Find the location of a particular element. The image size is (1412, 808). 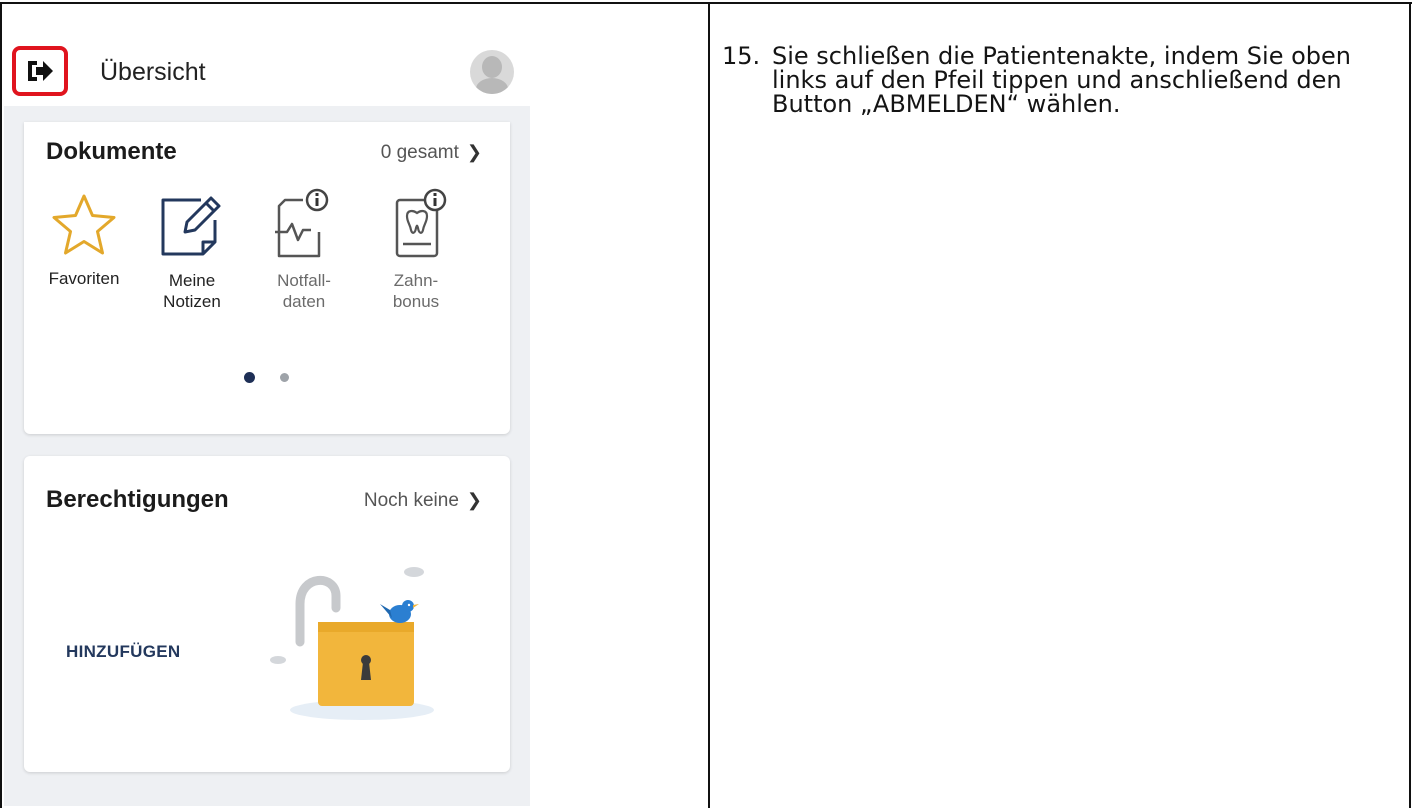

exit-button is located at coordinates (40, 71).